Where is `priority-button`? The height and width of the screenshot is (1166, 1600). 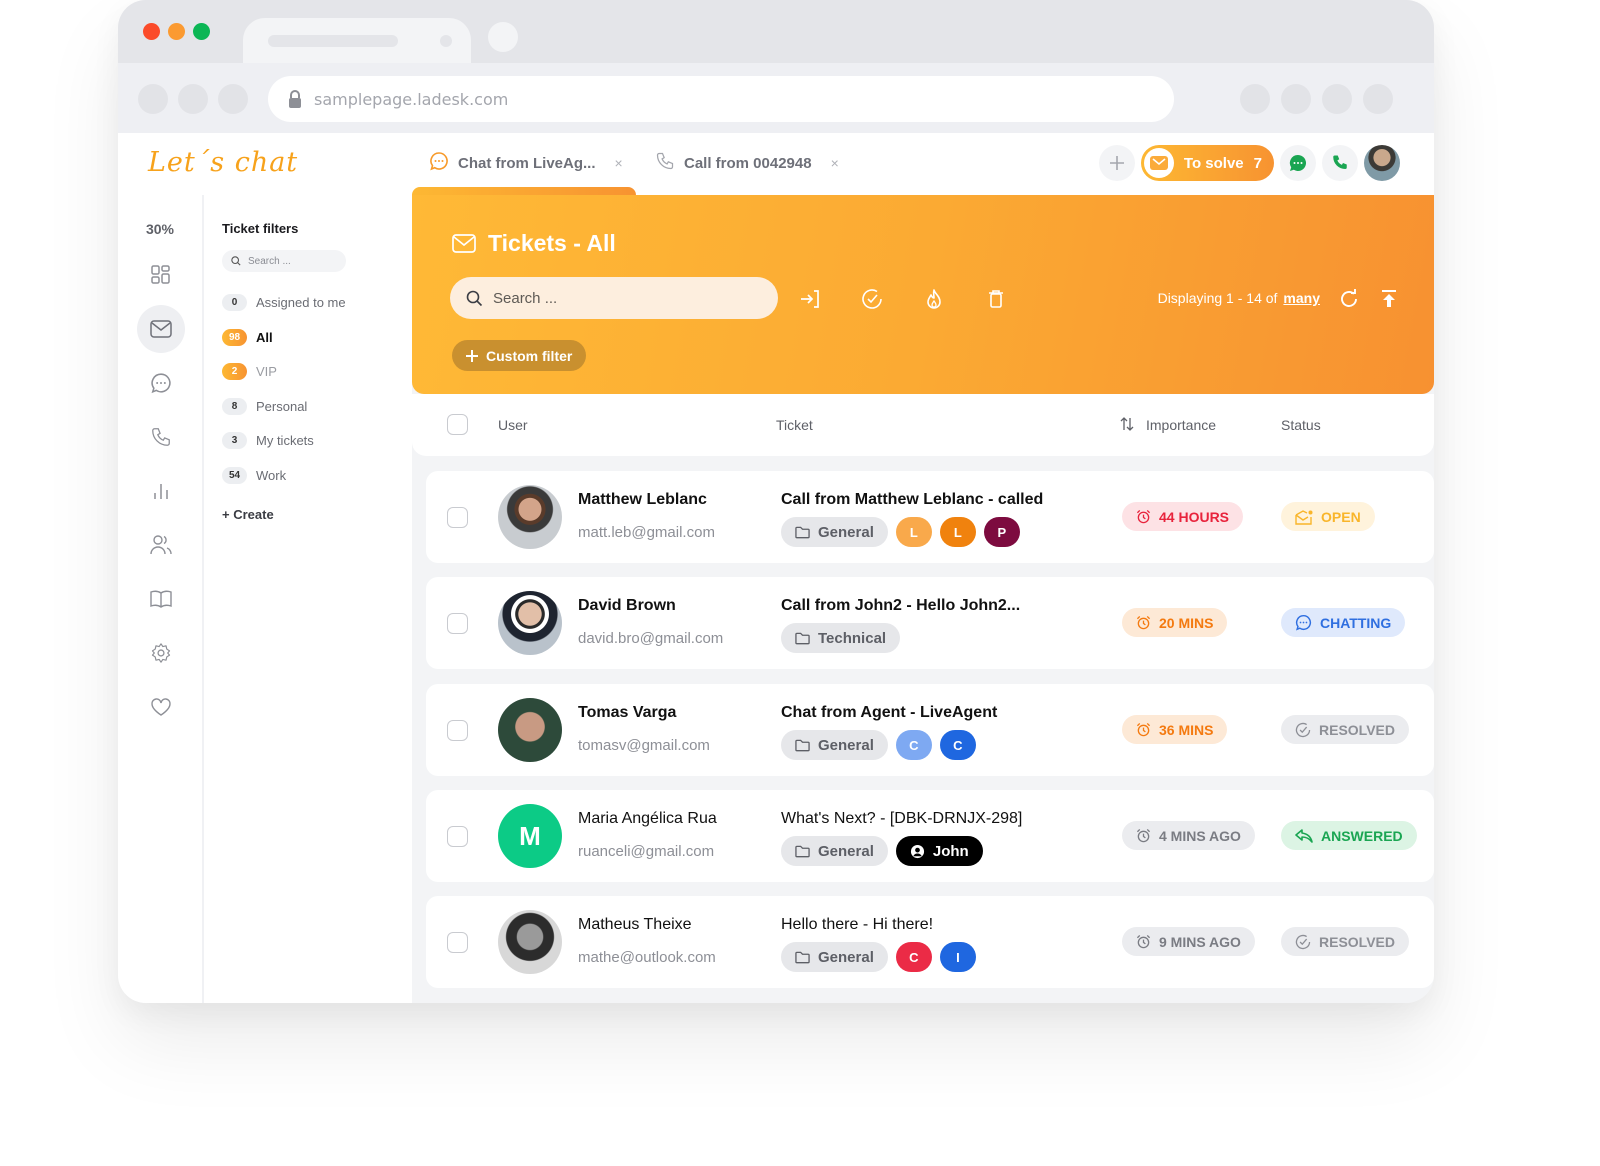
priority-button is located at coordinates (934, 299).